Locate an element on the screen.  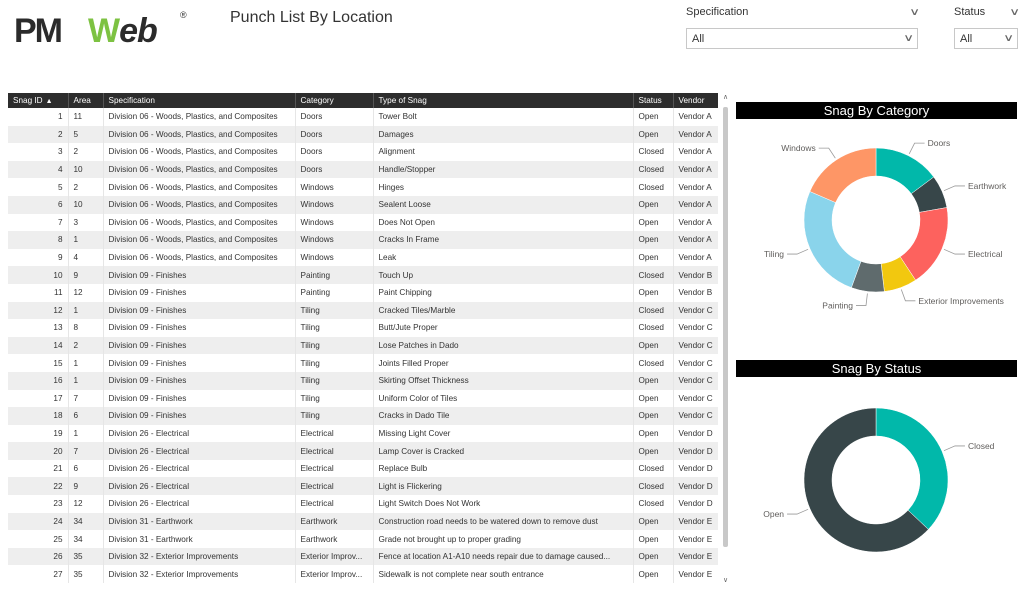
column-header-category: Category is located at coordinates (333, 100).